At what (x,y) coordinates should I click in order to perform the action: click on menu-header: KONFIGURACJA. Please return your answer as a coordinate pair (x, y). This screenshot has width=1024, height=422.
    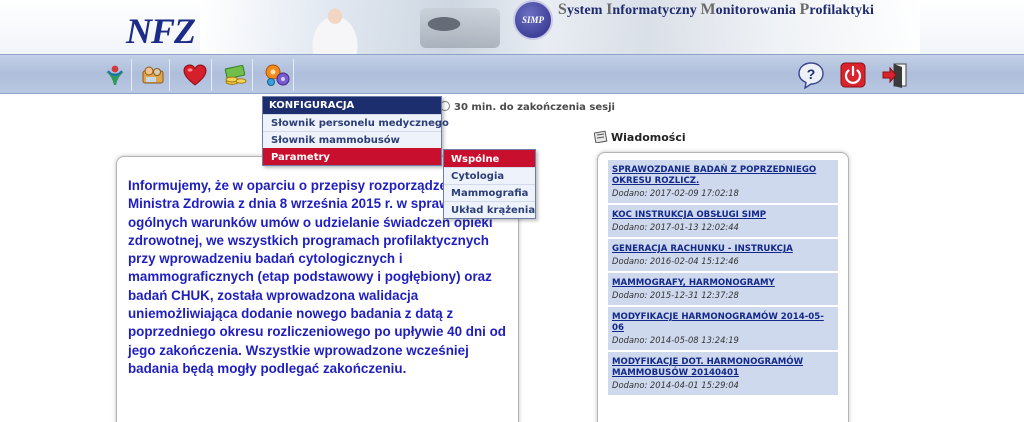
    Looking at the image, I should click on (352, 105).